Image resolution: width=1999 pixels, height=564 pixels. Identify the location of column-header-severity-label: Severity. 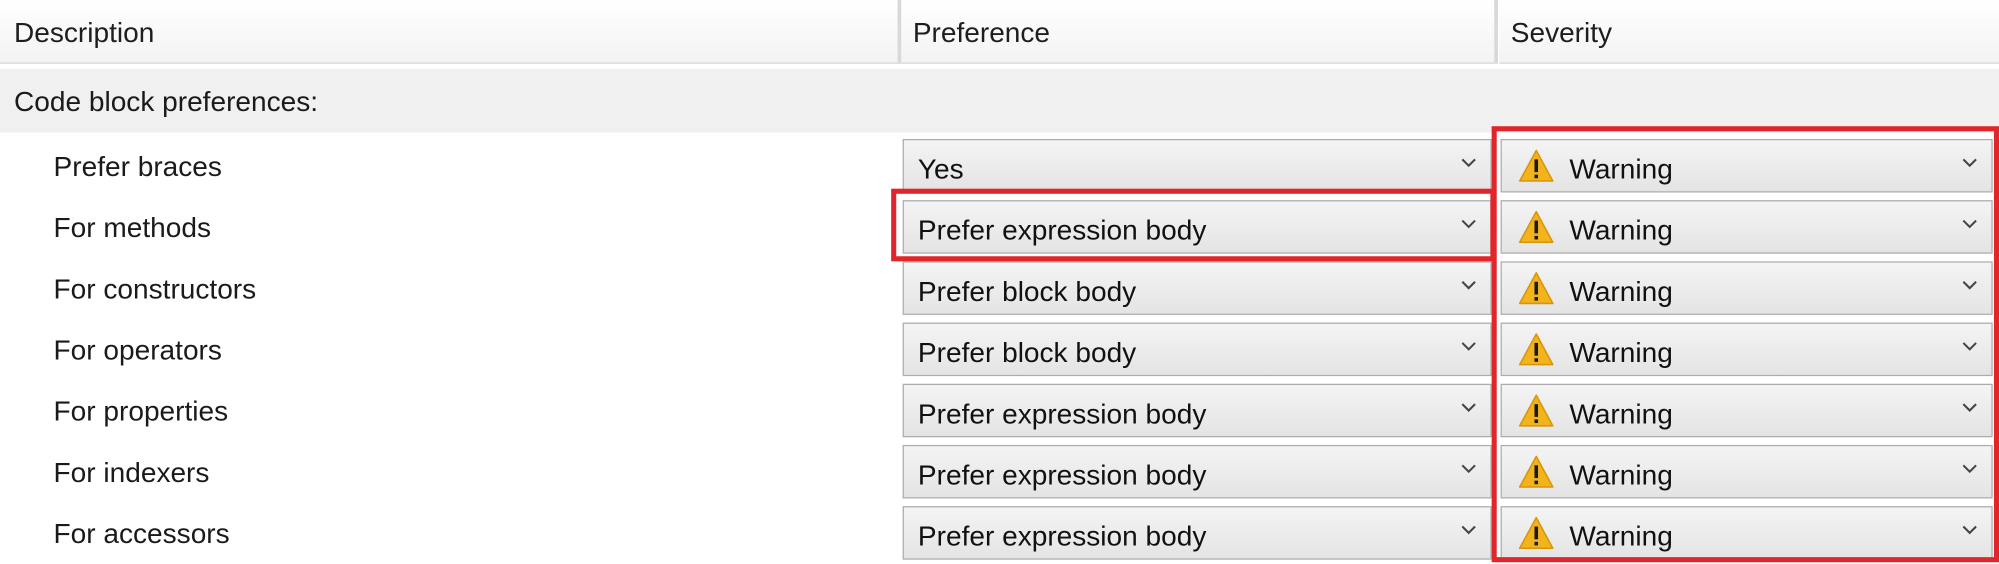
(1561, 32).